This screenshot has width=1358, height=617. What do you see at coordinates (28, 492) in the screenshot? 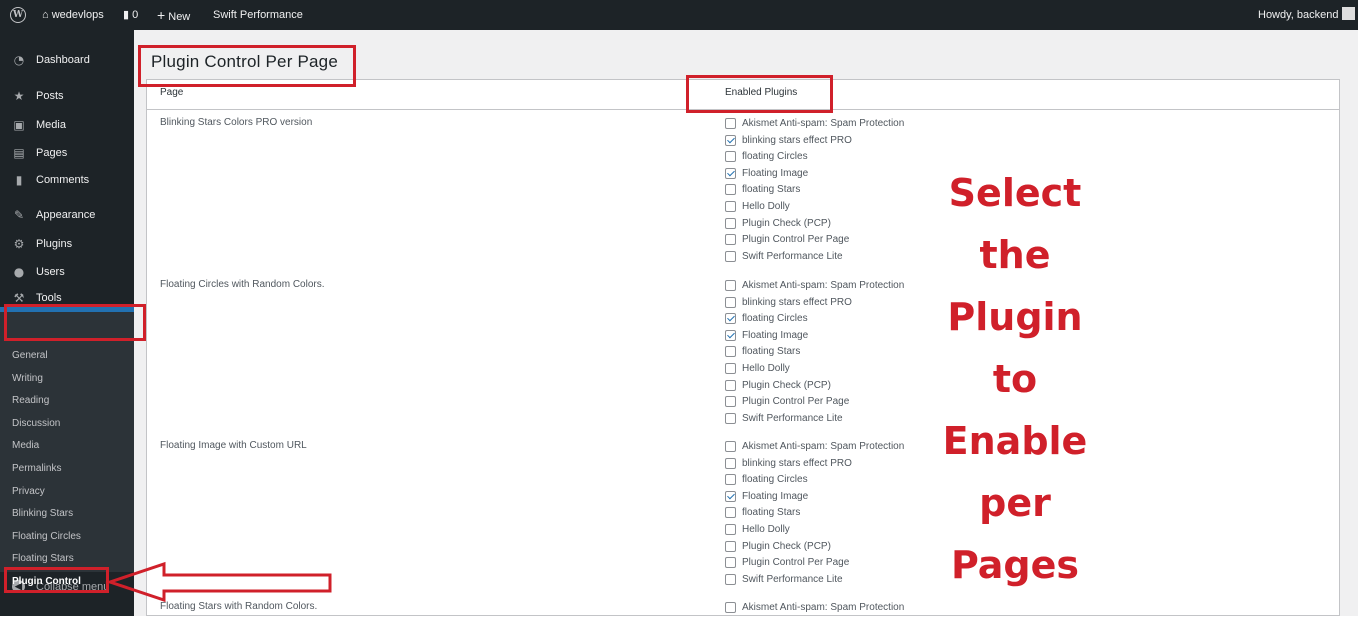
I see `submenu-item-privacy: Privacy` at bounding box center [28, 492].